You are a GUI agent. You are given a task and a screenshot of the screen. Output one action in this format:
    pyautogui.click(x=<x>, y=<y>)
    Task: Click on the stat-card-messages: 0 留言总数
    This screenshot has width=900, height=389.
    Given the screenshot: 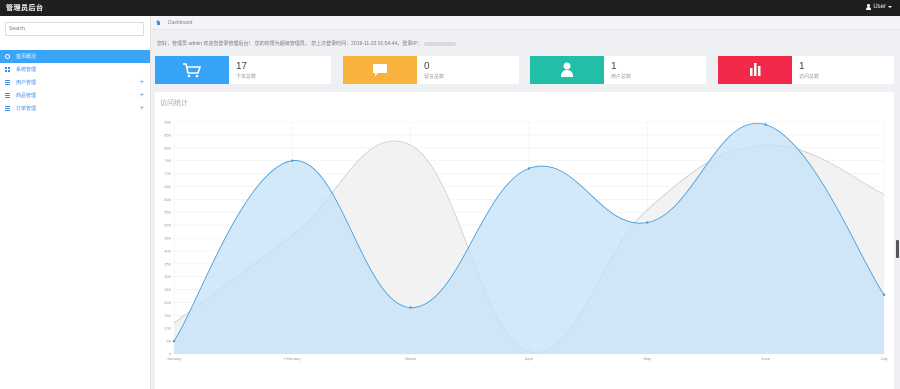 What is the action you would take?
    pyautogui.click(x=431, y=70)
    